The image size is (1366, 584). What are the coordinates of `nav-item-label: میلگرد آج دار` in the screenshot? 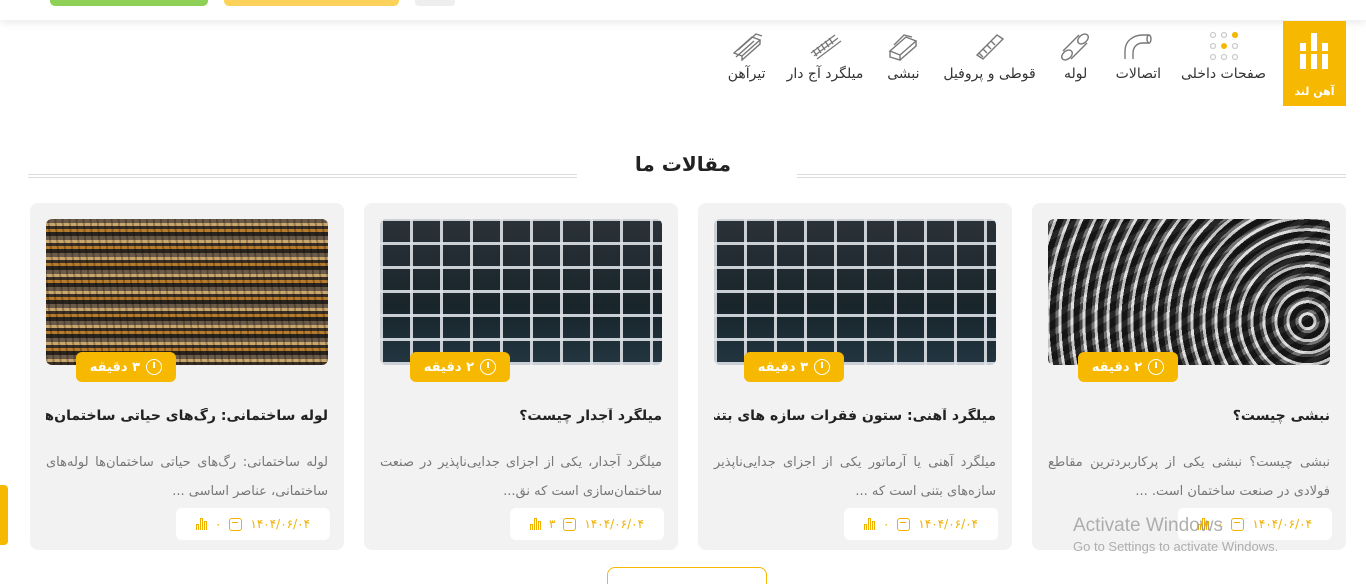 It's located at (825, 74).